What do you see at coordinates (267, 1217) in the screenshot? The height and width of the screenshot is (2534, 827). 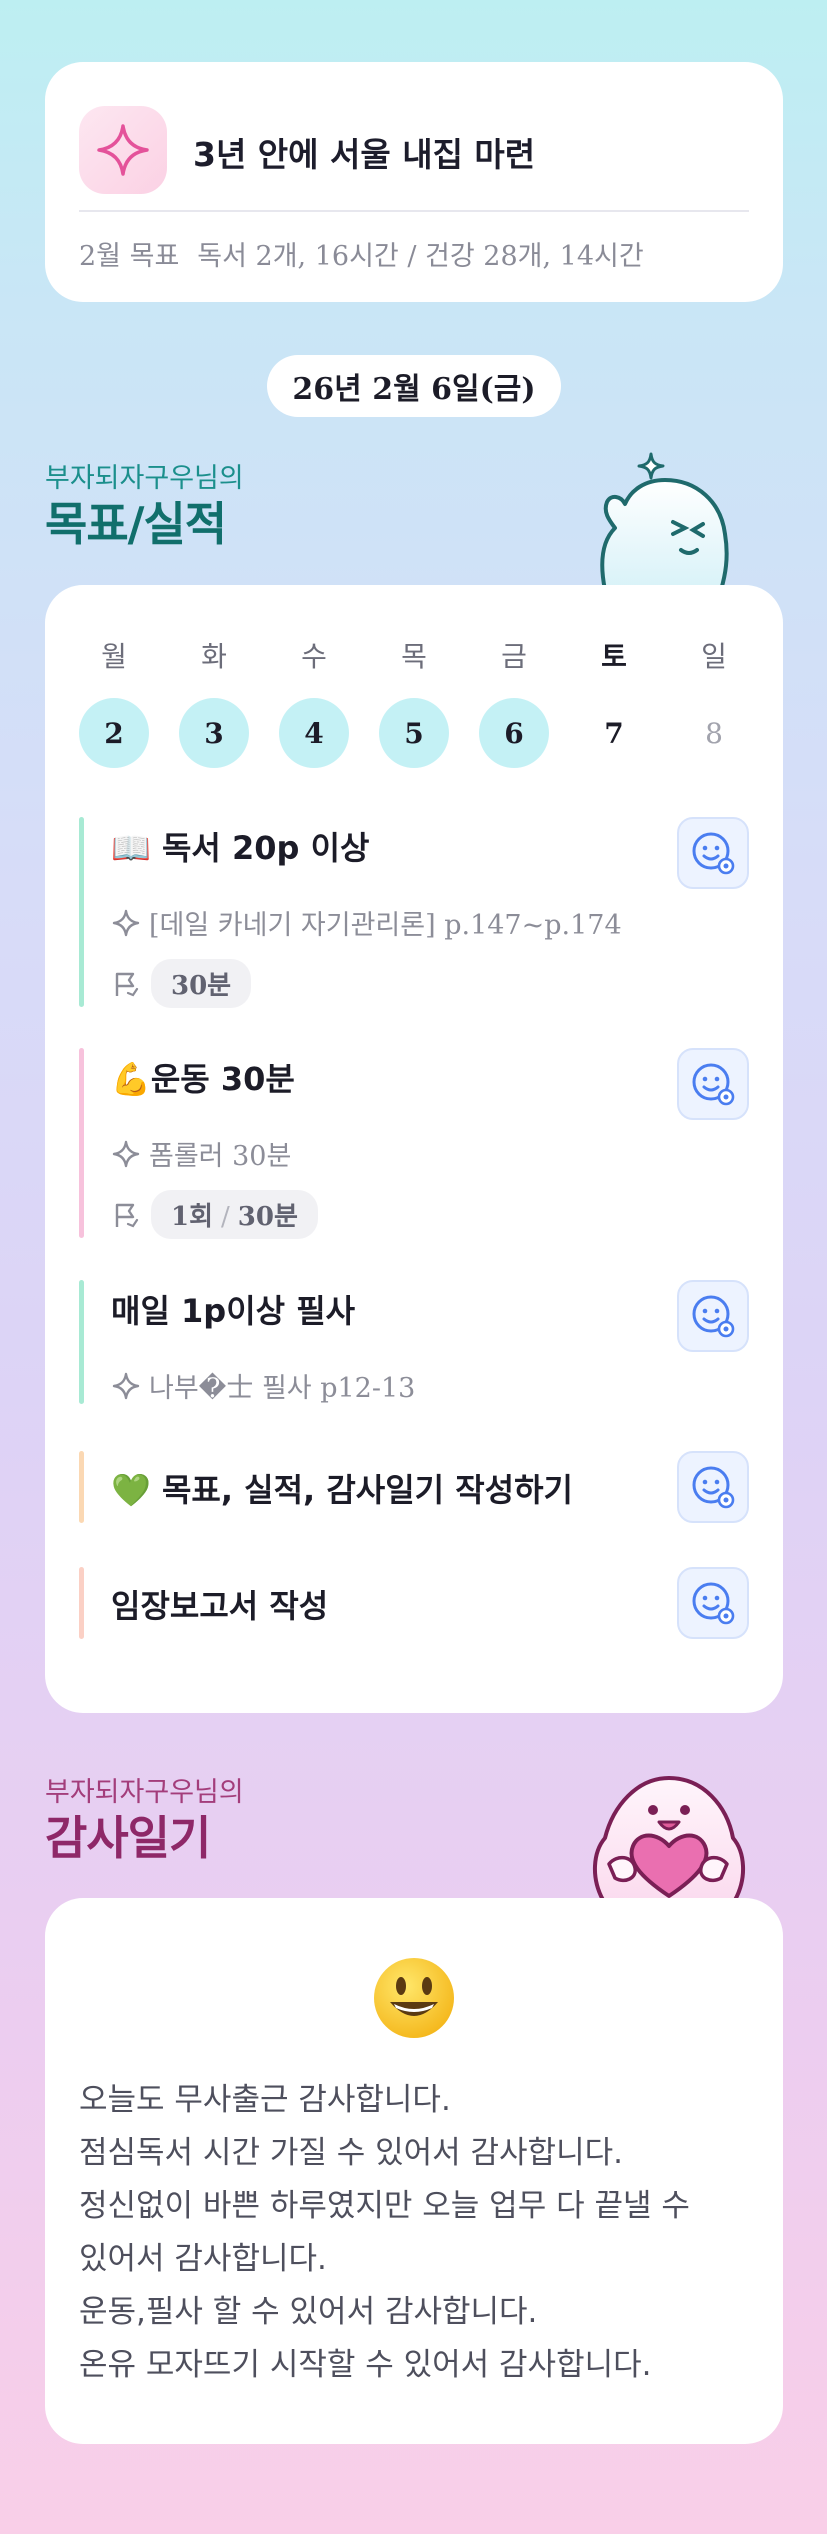 I see `duration-text: 30분` at bounding box center [267, 1217].